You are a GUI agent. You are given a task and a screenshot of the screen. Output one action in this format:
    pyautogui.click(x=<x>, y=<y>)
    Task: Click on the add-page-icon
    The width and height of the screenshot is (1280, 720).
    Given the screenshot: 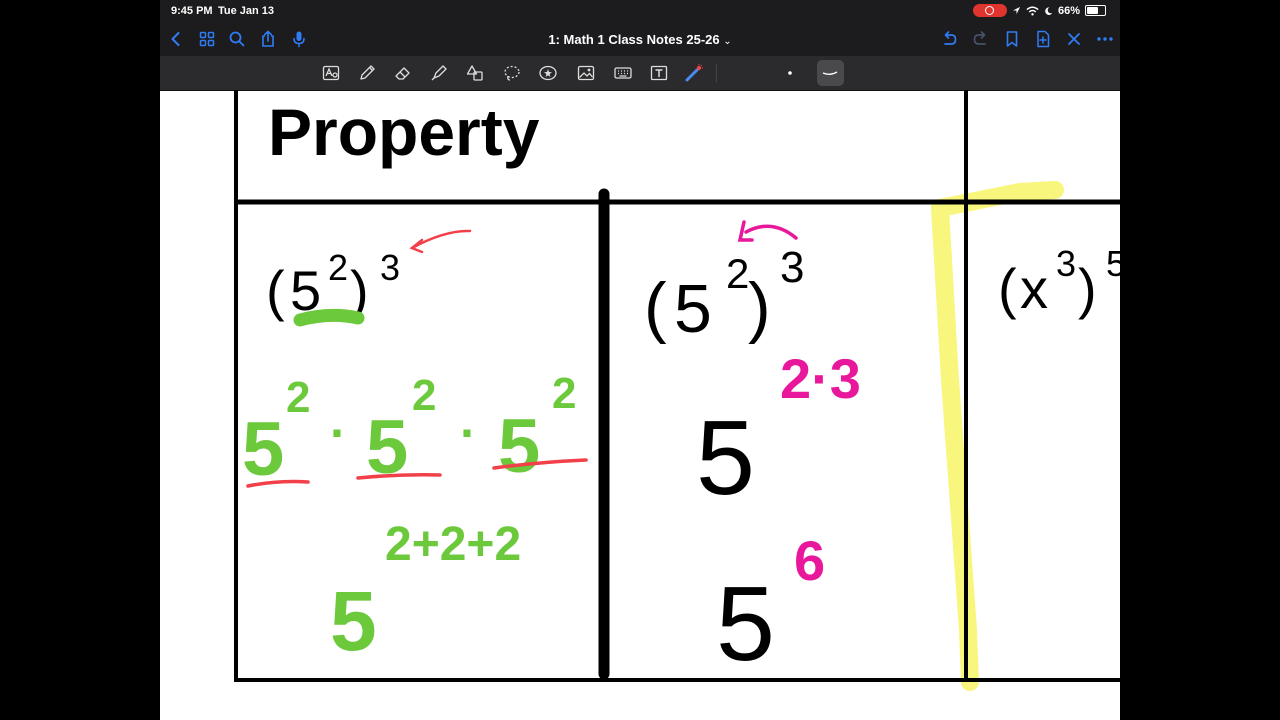 What is the action you would take?
    pyautogui.click(x=1043, y=39)
    